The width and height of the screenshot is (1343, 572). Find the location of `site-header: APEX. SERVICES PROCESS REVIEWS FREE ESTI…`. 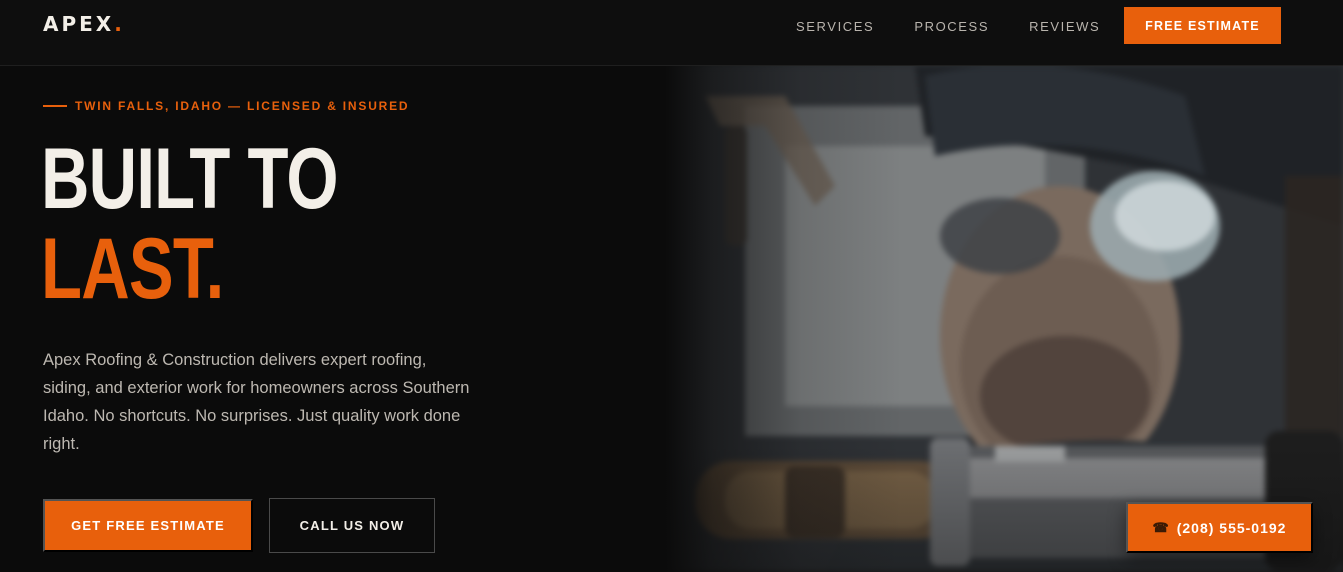

site-header: APEX. SERVICES PROCESS REVIEWS FREE ESTI… is located at coordinates (671, 33).